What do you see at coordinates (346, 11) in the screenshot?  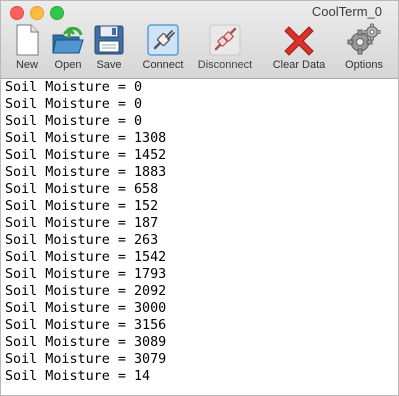 I see `window-title: CoolTerm_0` at bounding box center [346, 11].